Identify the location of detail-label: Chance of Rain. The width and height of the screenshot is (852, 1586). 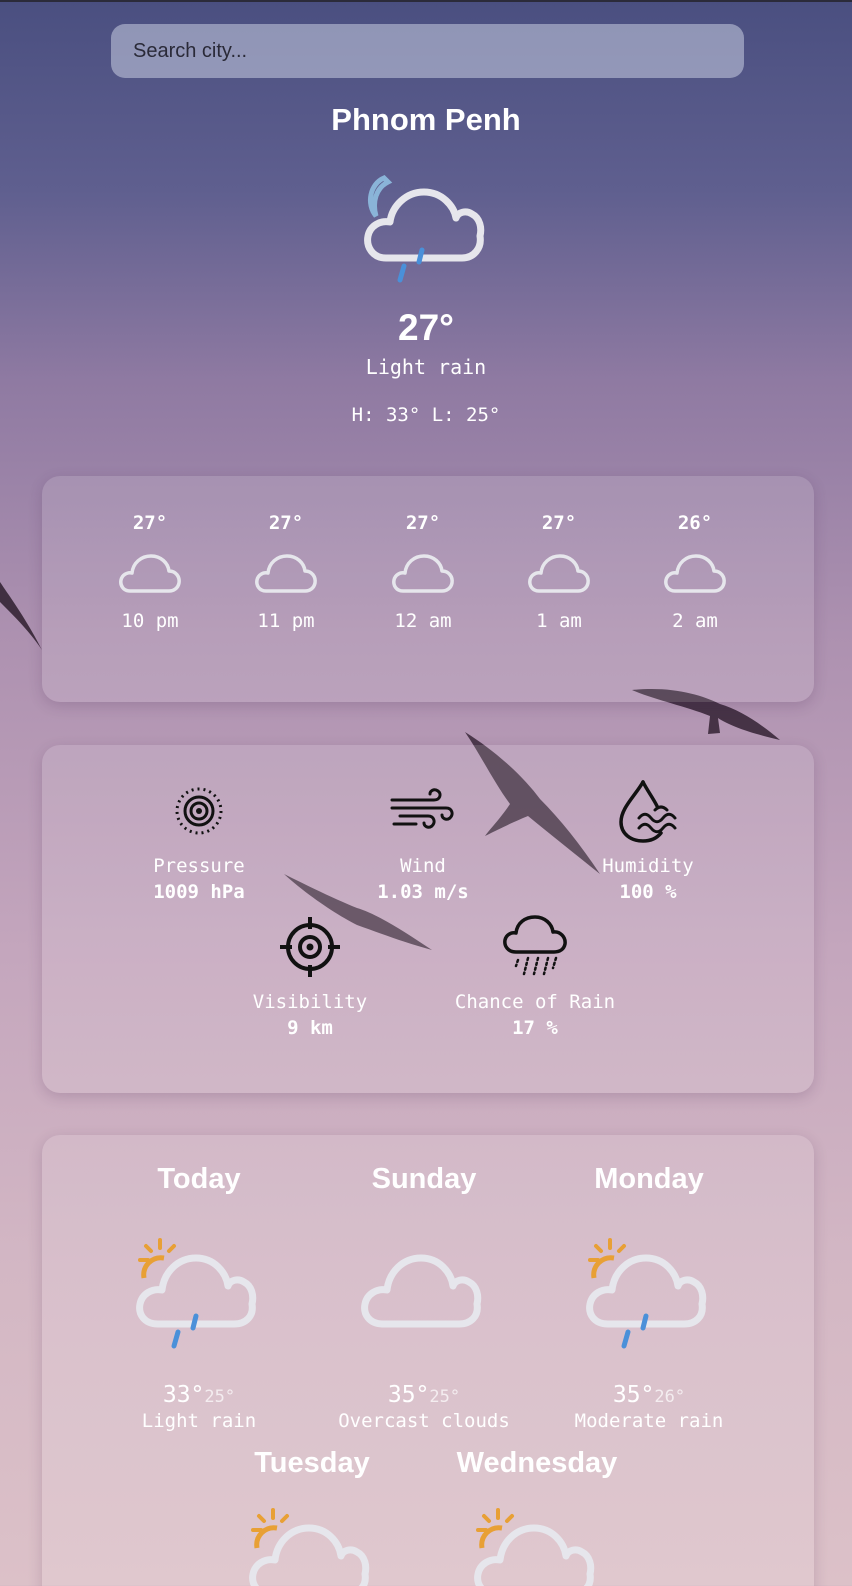
(535, 1002).